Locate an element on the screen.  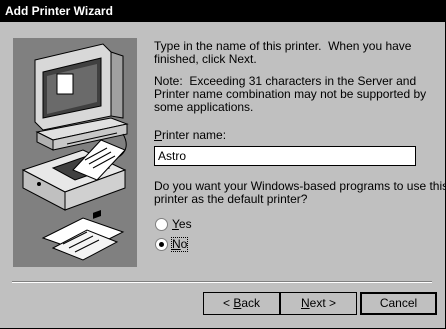
no-radio is located at coordinates (161, 244).